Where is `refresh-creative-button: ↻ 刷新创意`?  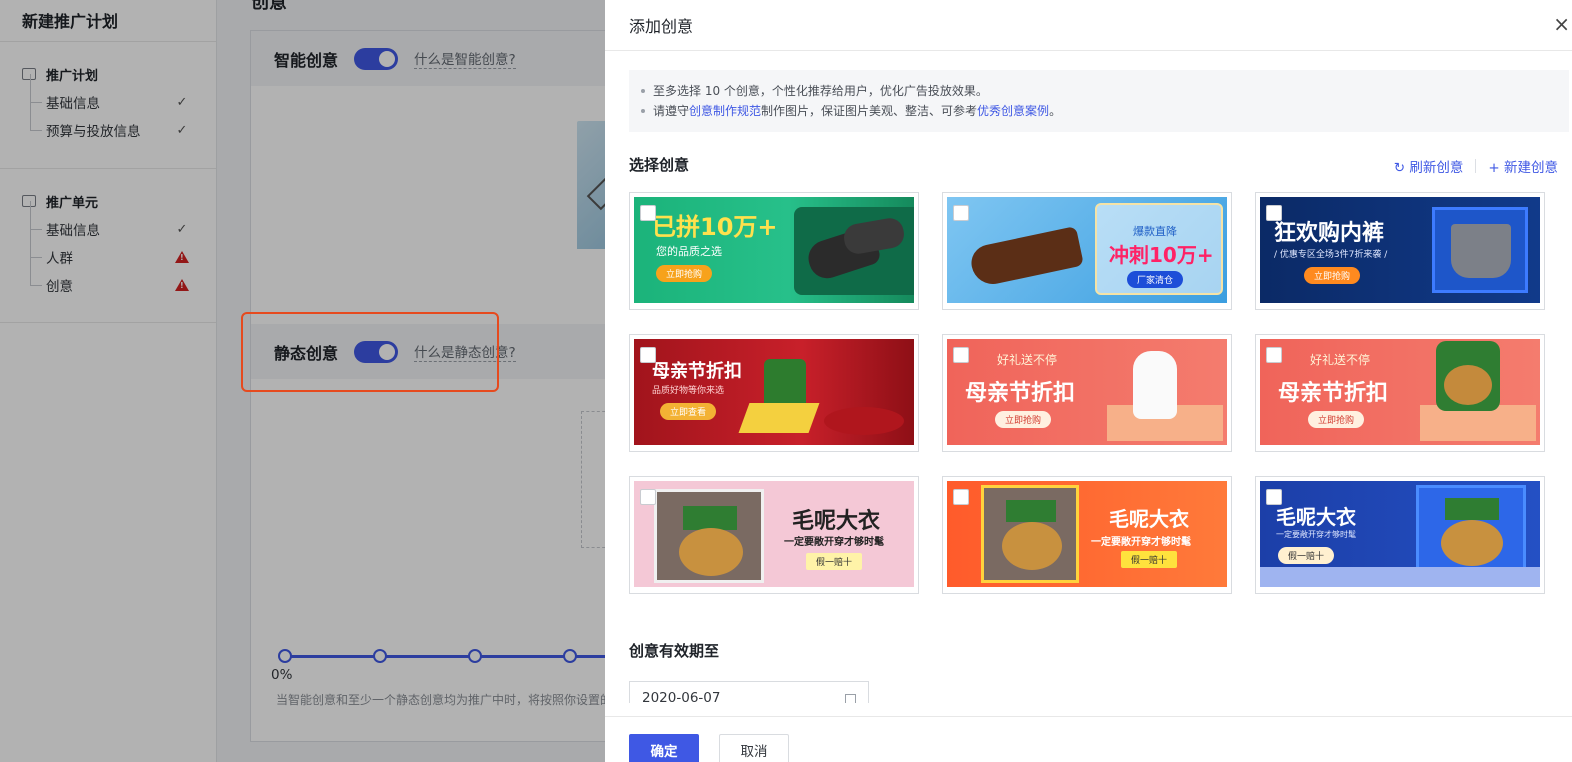 refresh-creative-button: ↻ 刷新创意 is located at coordinates (1429, 166).